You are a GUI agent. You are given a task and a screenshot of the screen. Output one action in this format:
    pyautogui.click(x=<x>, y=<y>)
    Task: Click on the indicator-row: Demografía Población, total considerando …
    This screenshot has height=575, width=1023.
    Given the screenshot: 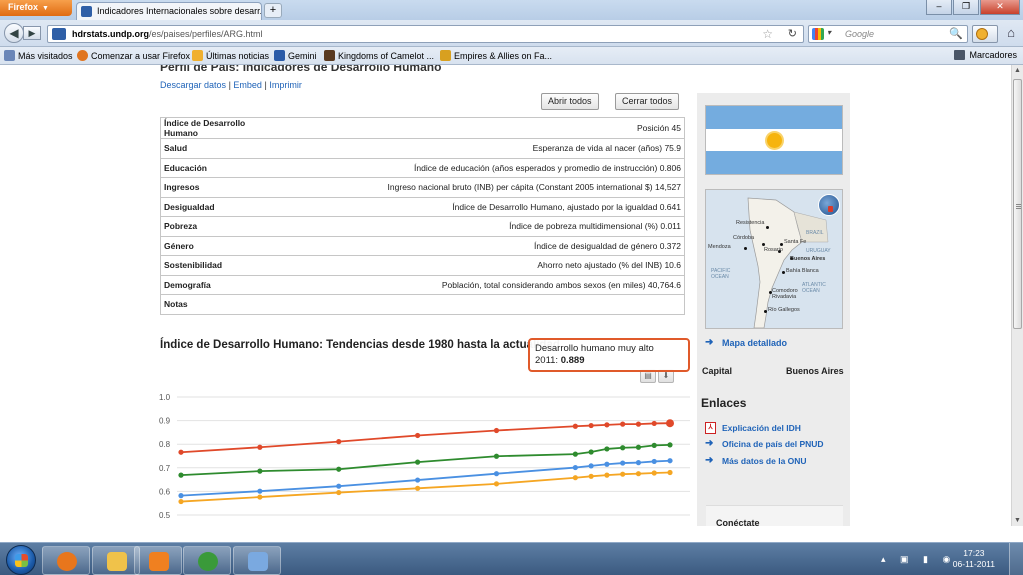 What is the action you would take?
    pyautogui.click(x=422, y=285)
    